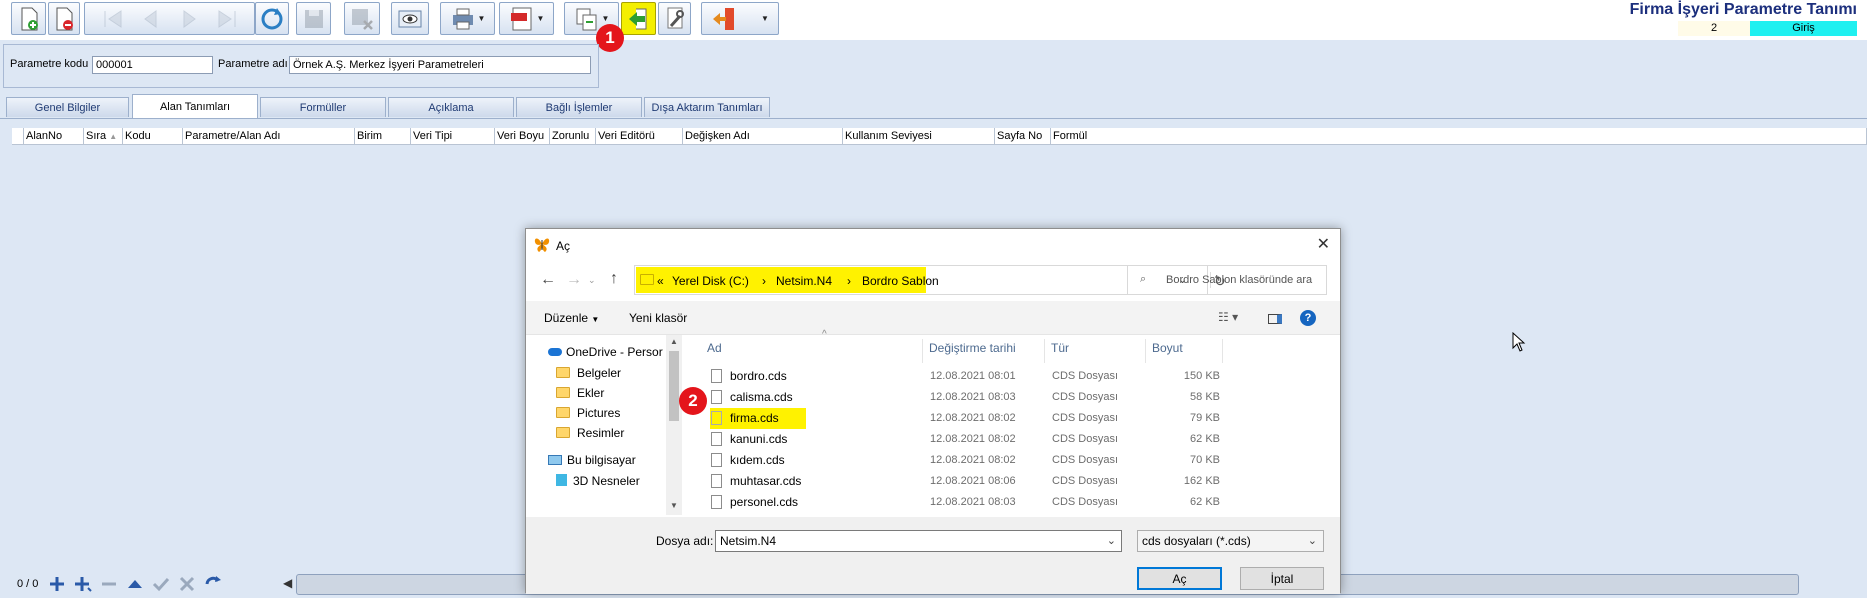  I want to click on plus-icon, so click(57, 584).